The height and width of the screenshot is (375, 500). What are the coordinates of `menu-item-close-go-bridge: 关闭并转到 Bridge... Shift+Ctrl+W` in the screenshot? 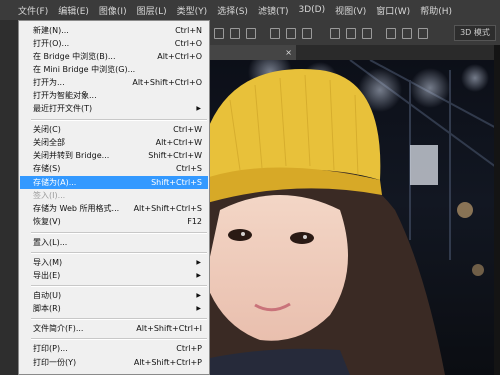 It's located at (114, 155).